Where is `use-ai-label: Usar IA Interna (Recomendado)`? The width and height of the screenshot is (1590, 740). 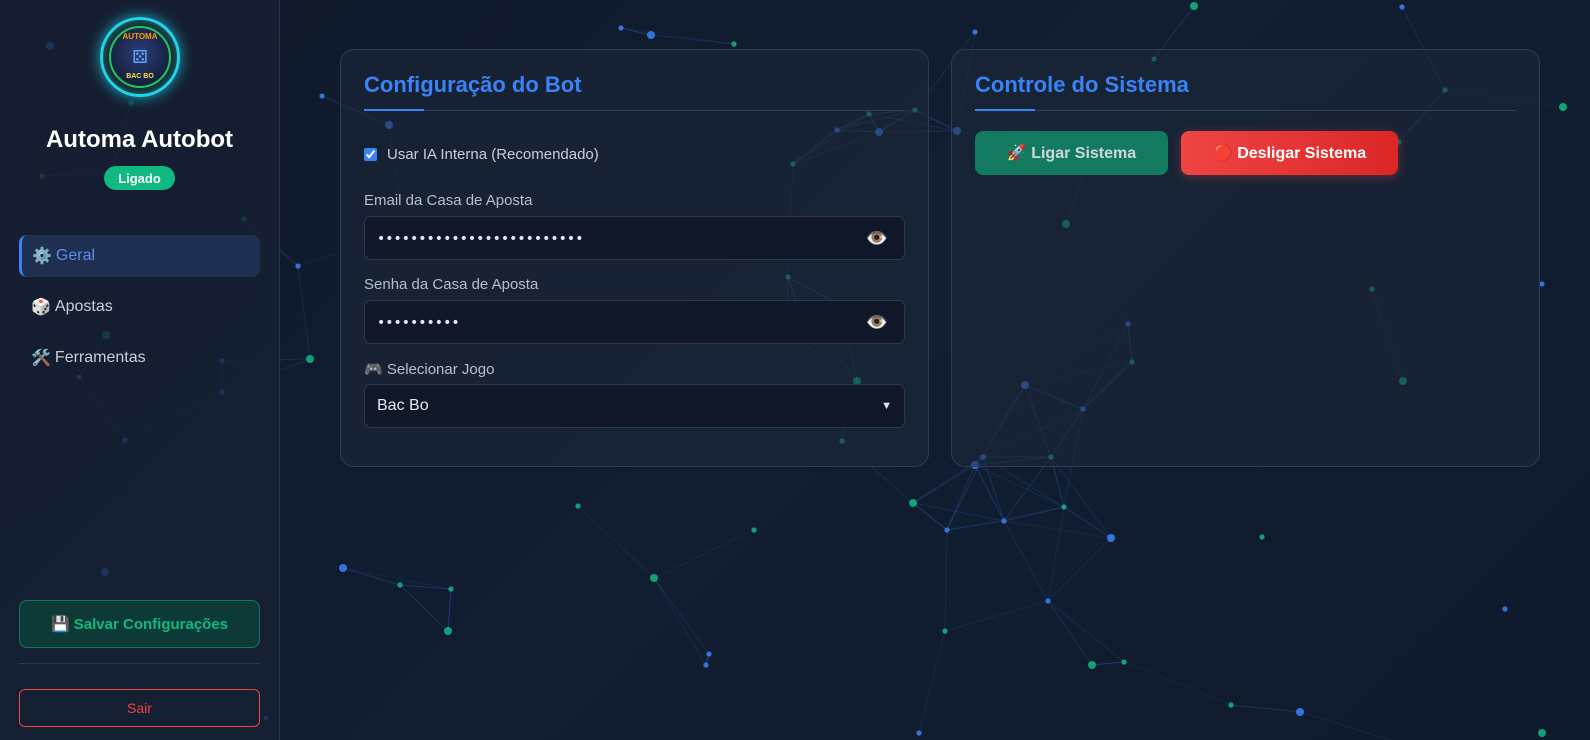
use-ai-label: Usar IA Interna (Recomendado) is located at coordinates (493, 154).